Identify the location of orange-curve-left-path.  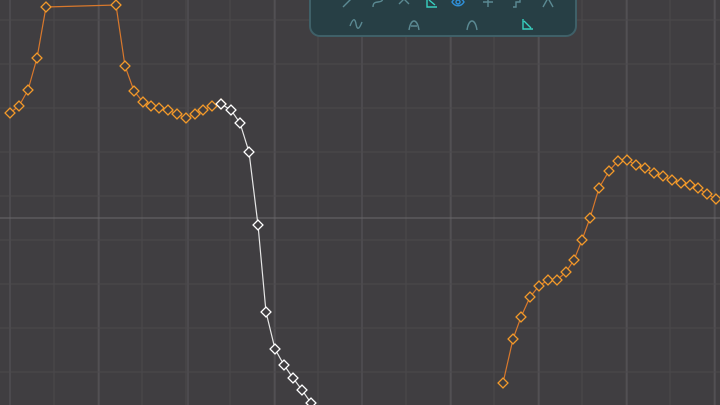
(115, 61).